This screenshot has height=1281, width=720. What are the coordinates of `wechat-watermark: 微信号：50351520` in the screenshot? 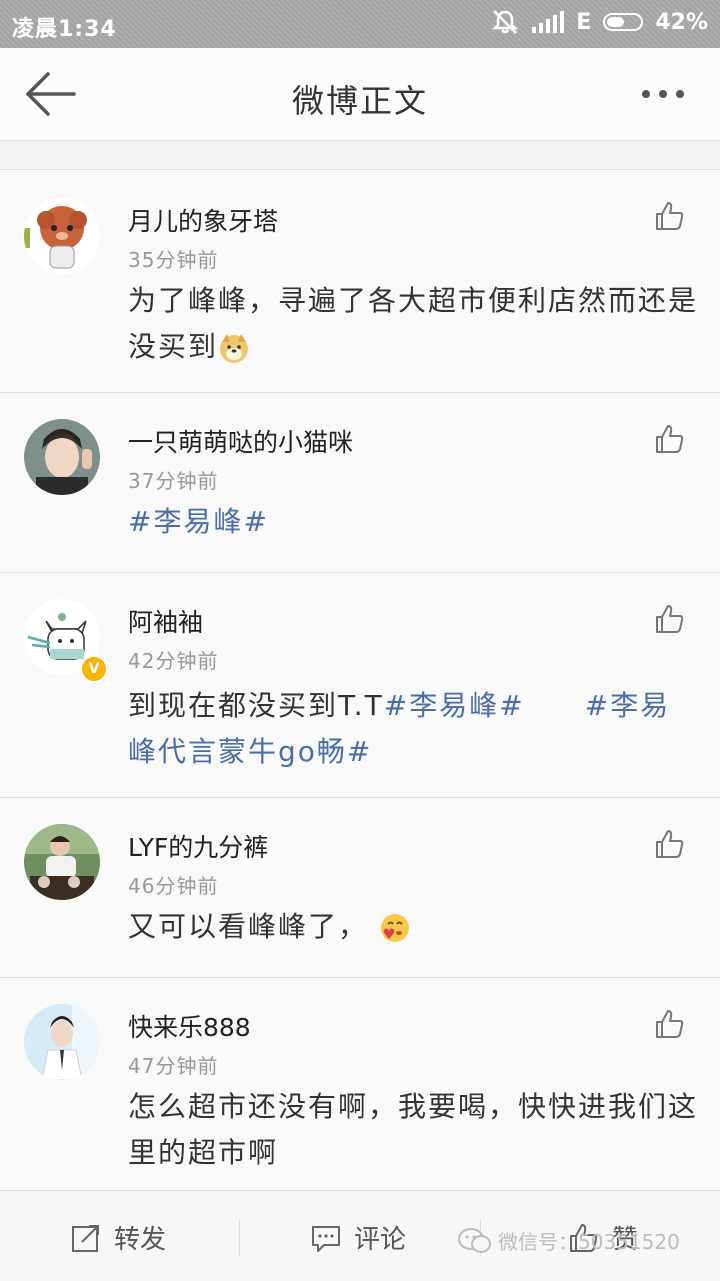 It's located at (569, 1240).